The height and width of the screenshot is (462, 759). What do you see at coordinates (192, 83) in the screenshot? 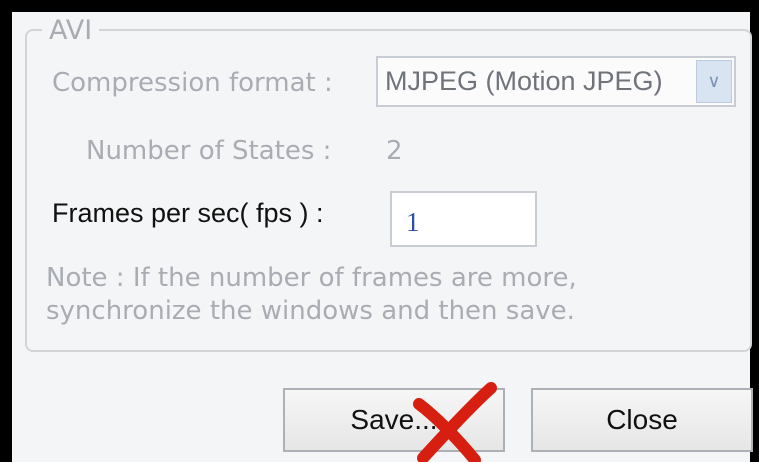
I see `compression-format-label: Compression format :` at bounding box center [192, 83].